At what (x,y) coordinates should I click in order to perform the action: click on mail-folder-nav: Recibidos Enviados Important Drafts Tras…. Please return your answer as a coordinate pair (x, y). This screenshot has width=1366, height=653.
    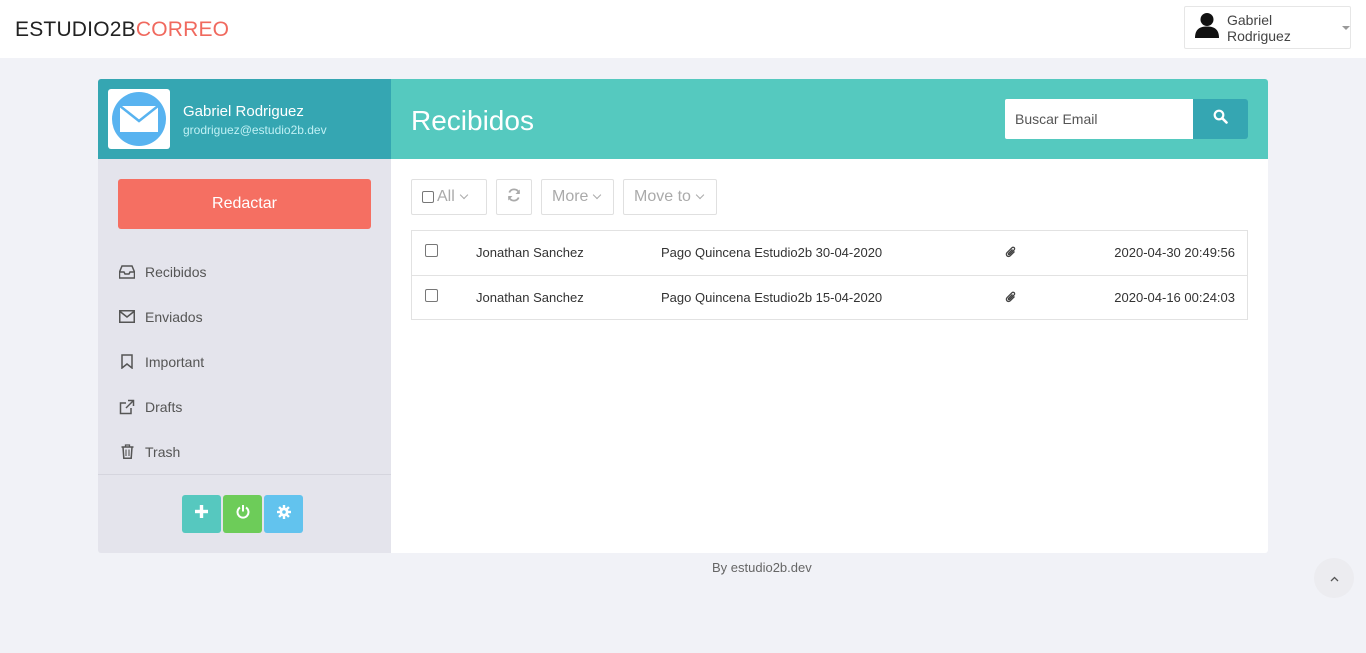
    Looking at the image, I should click on (244, 361).